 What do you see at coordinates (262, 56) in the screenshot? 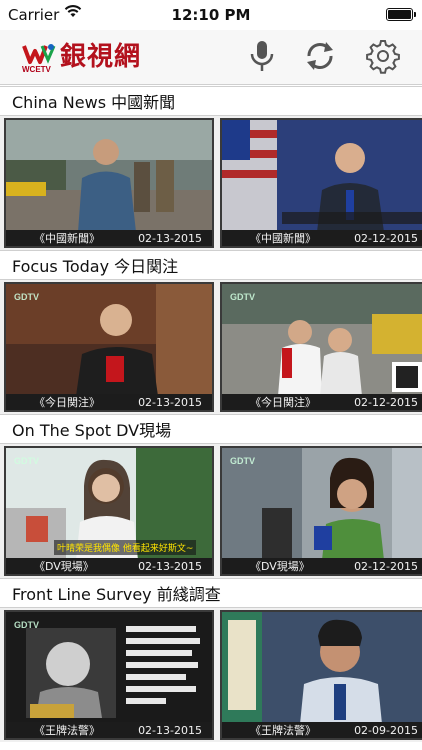
I see `microphone-icon` at bounding box center [262, 56].